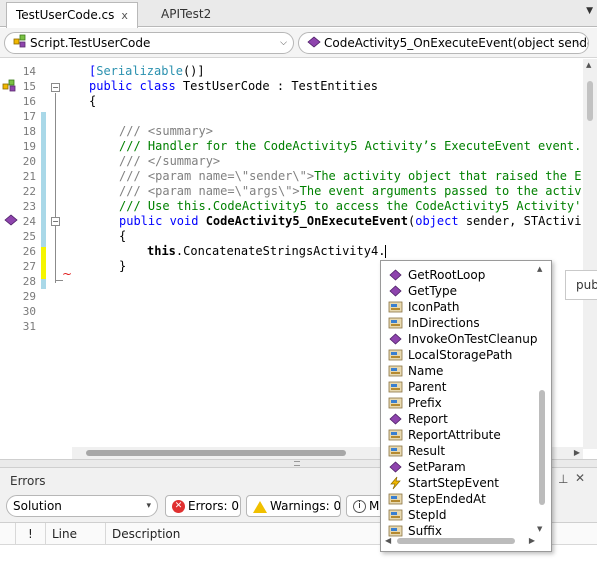 The width and height of the screenshot is (597, 571). Describe the element at coordinates (82, 506) in the screenshot. I see `scope-dropdown: Solution ▾` at that location.